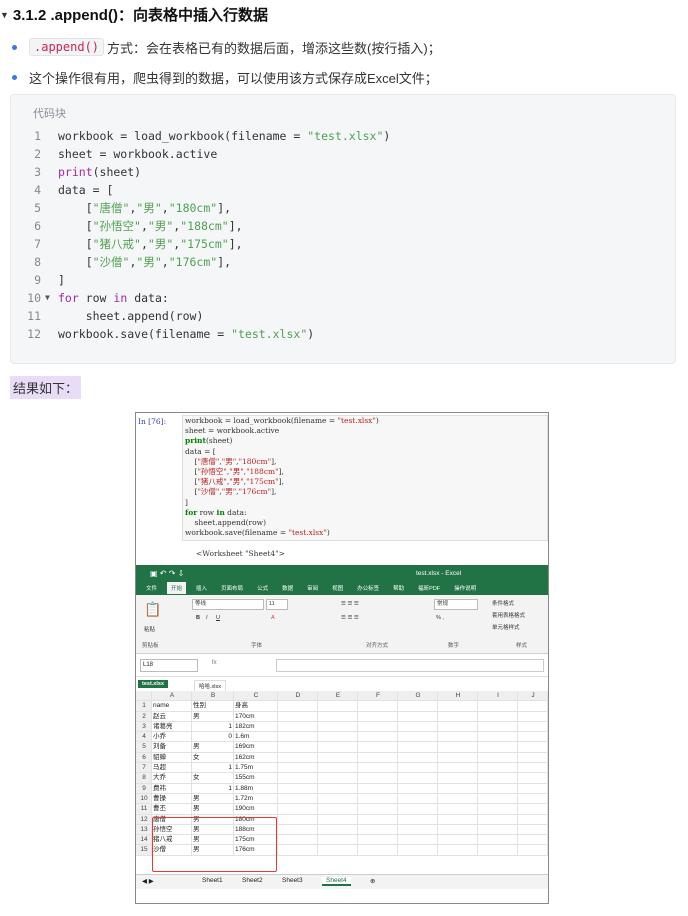 Image resolution: width=688 pixels, height=916 pixels. What do you see at coordinates (336, 881) in the screenshot?
I see `sheet-tab: Sheet4` at bounding box center [336, 881].